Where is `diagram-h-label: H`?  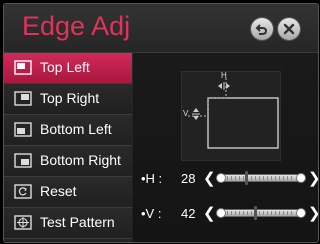 diagram-h-label: H is located at coordinates (224, 75).